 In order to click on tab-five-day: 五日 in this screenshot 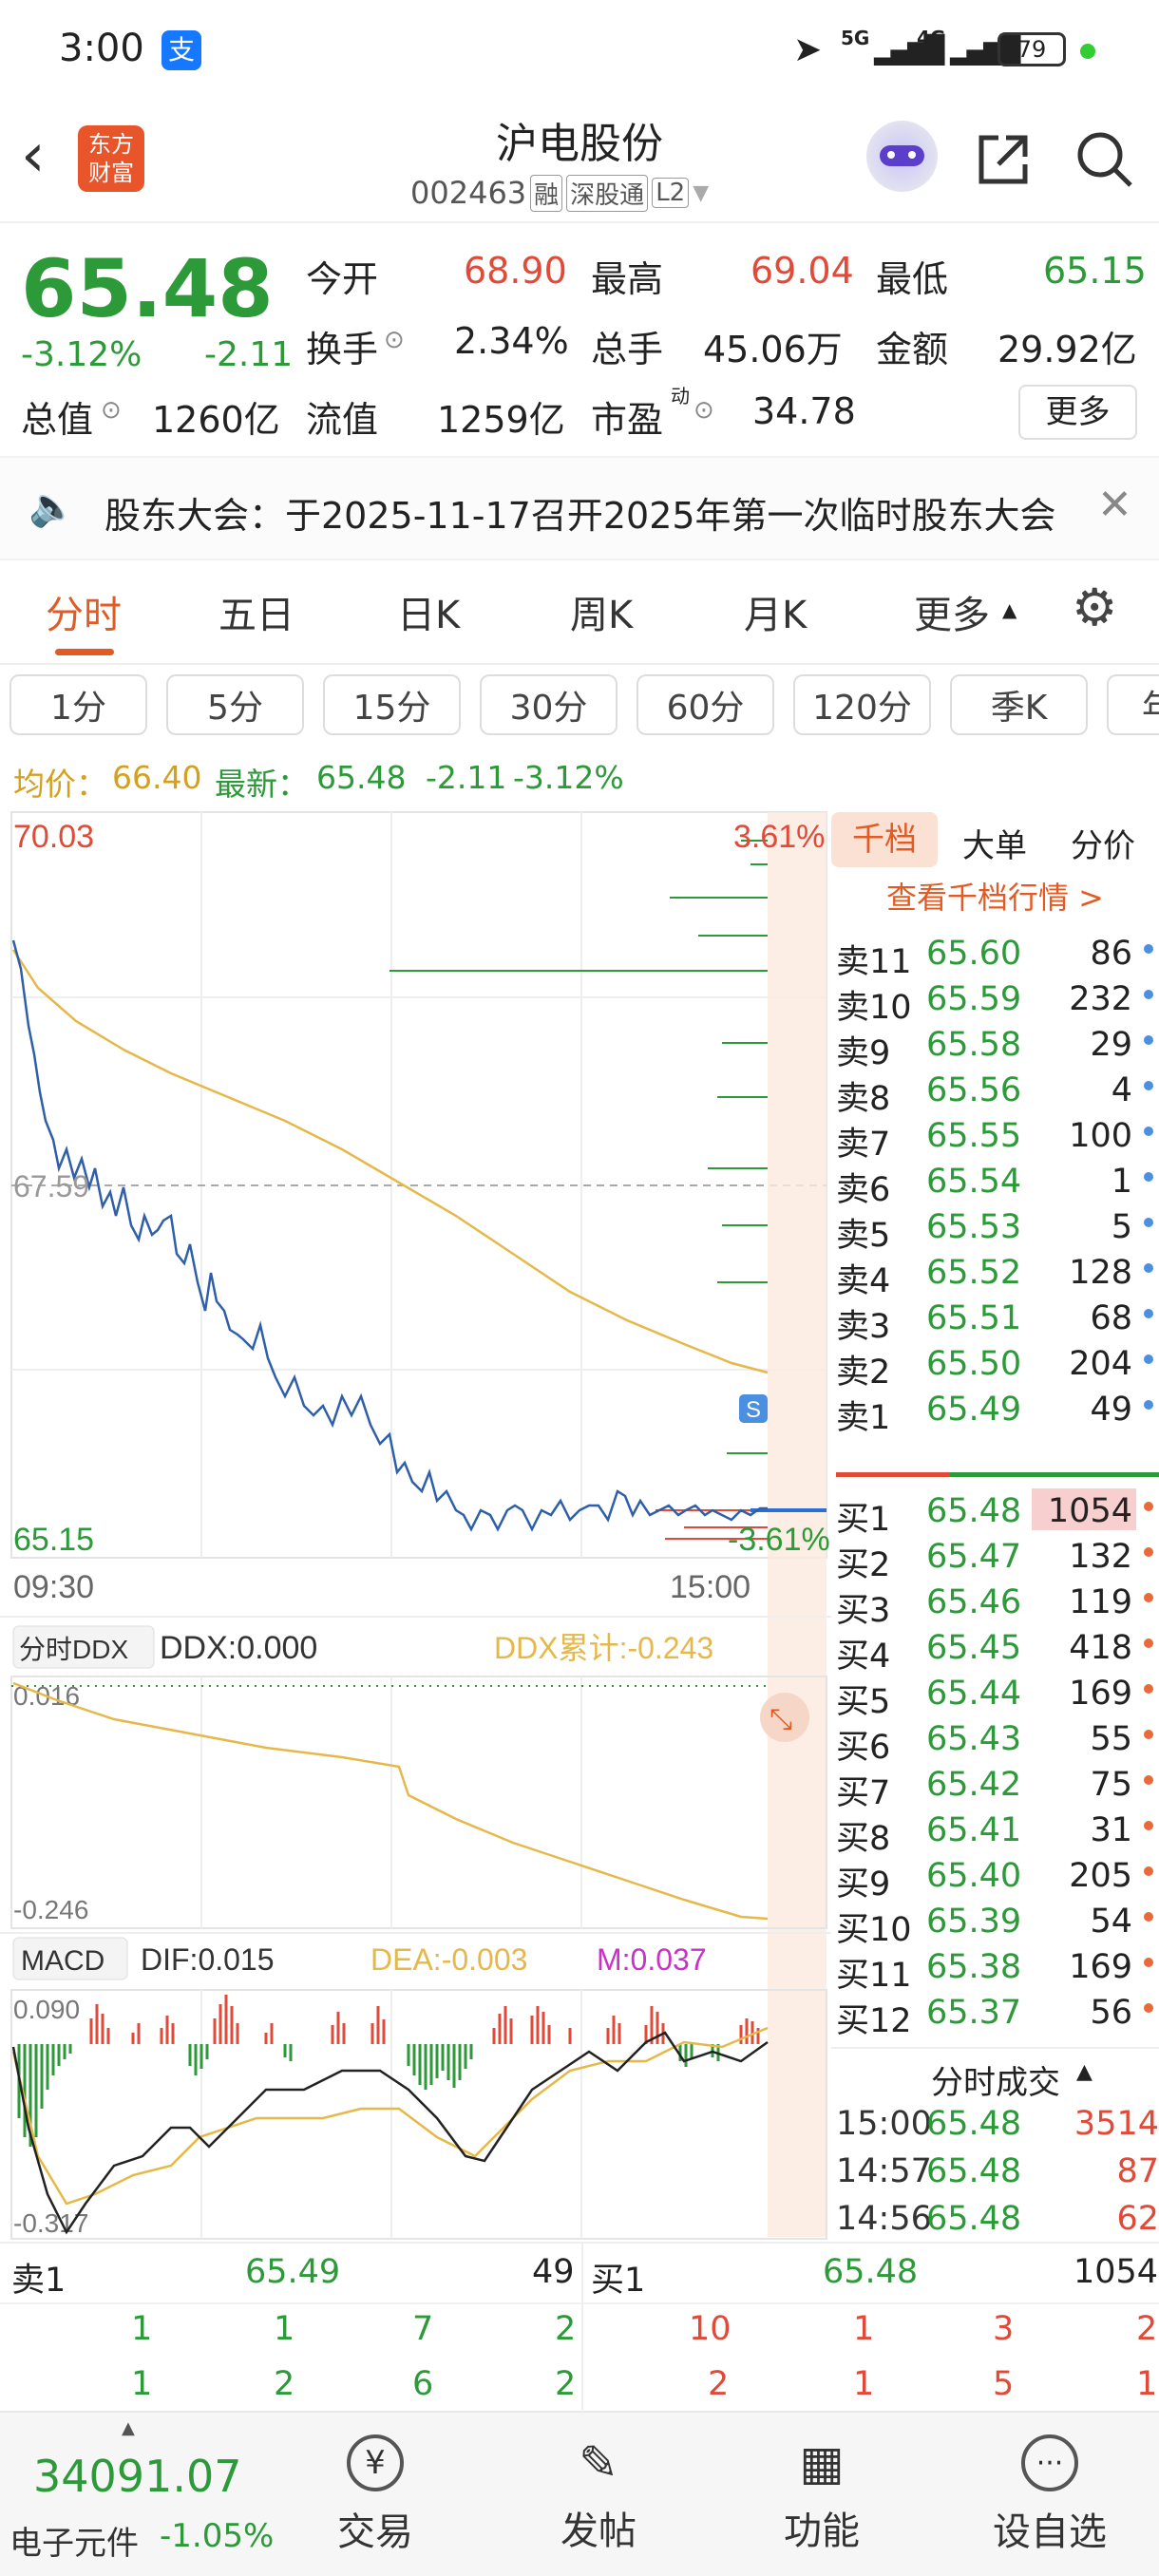, I will do `click(256, 611)`.